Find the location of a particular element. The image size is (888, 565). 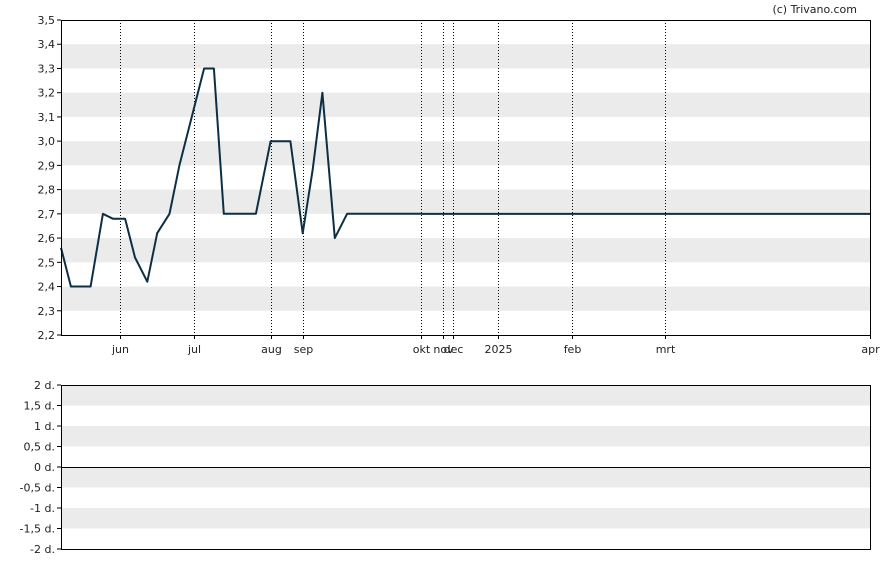

x-tick-label: feb is located at coordinates (573, 349).